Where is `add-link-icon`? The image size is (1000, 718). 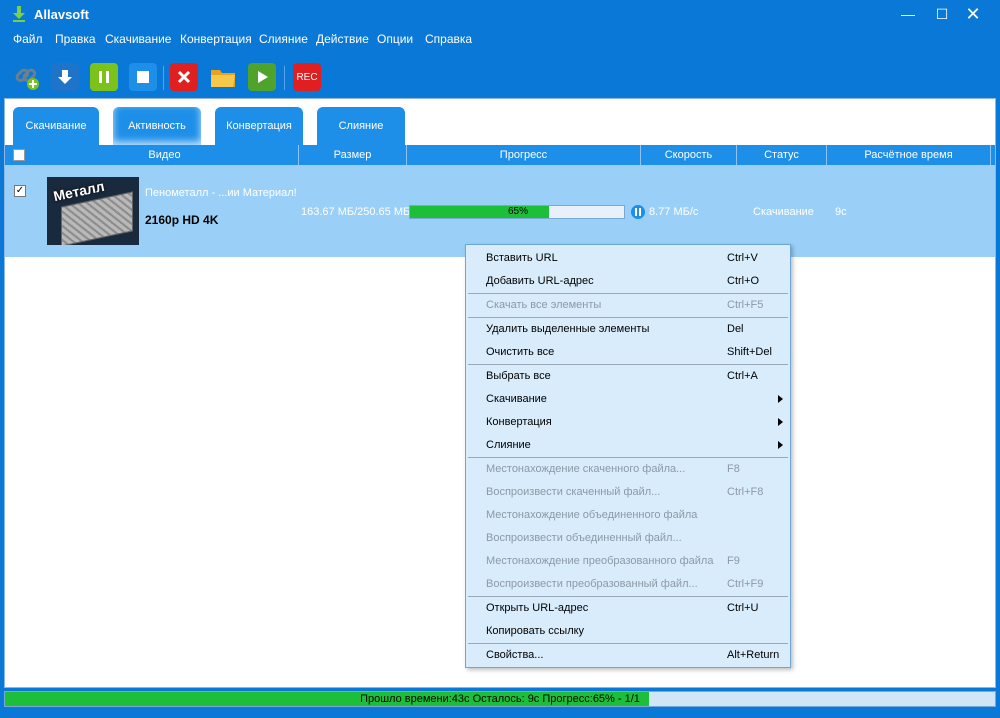 add-link-icon is located at coordinates (26, 77).